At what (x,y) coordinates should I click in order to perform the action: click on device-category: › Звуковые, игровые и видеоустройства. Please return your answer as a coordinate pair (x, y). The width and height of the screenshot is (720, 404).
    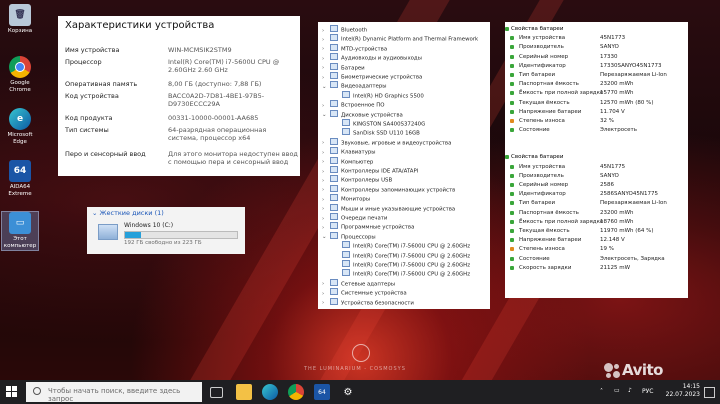
    Looking at the image, I should click on (386, 141).